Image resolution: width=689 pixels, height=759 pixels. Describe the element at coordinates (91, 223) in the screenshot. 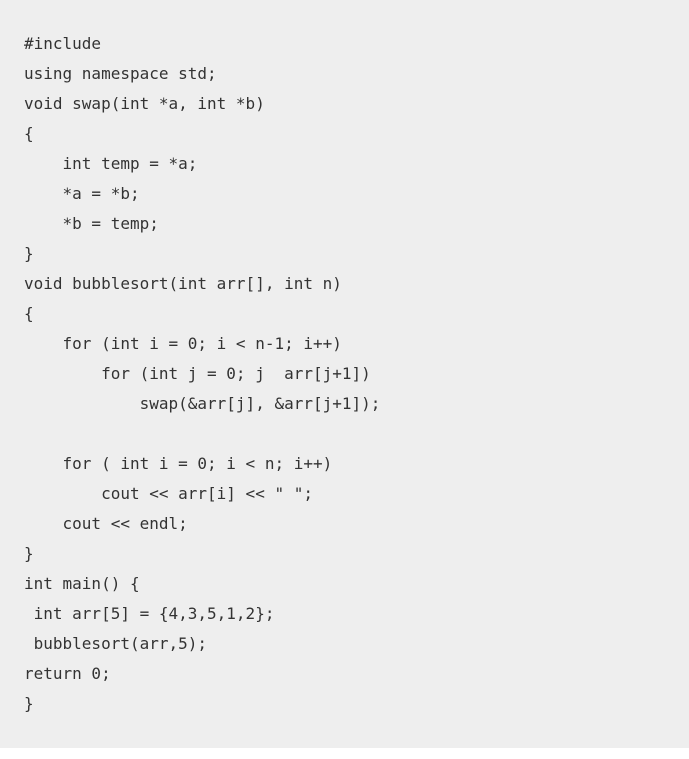

I see `code-line-b-assign: *b = temp;` at that location.